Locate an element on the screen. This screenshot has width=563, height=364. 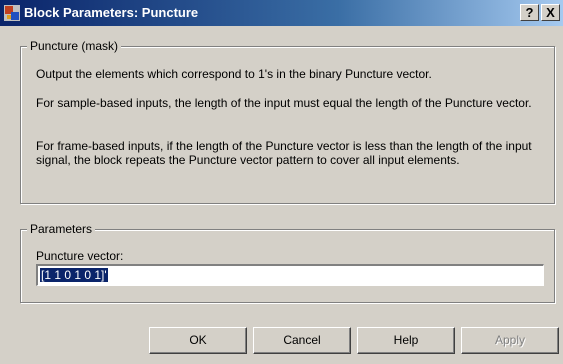
puncture-vector-value: [1 1 0 1 0 1]' is located at coordinates (74, 275).